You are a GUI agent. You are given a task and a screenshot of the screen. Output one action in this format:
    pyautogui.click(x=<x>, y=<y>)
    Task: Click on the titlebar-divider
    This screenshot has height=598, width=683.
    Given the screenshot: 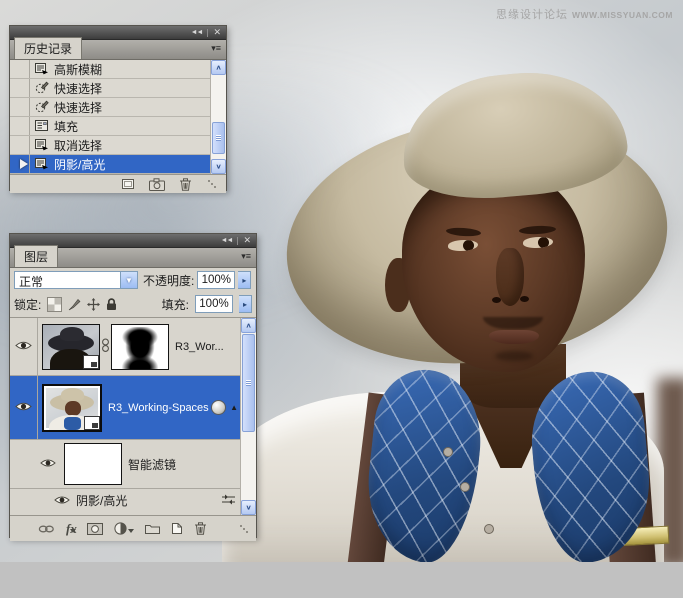 What is the action you would take?
    pyautogui.click(x=208, y=32)
    